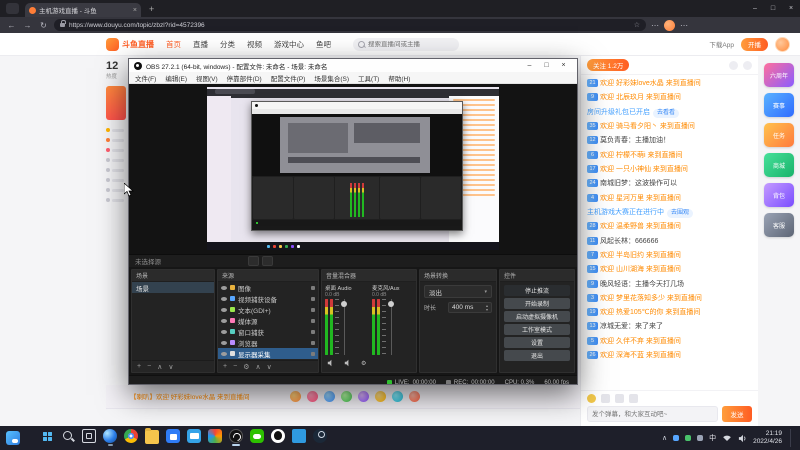  Describe the element at coordinates (320, 436) in the screenshot. I see `steam-icon` at that location.